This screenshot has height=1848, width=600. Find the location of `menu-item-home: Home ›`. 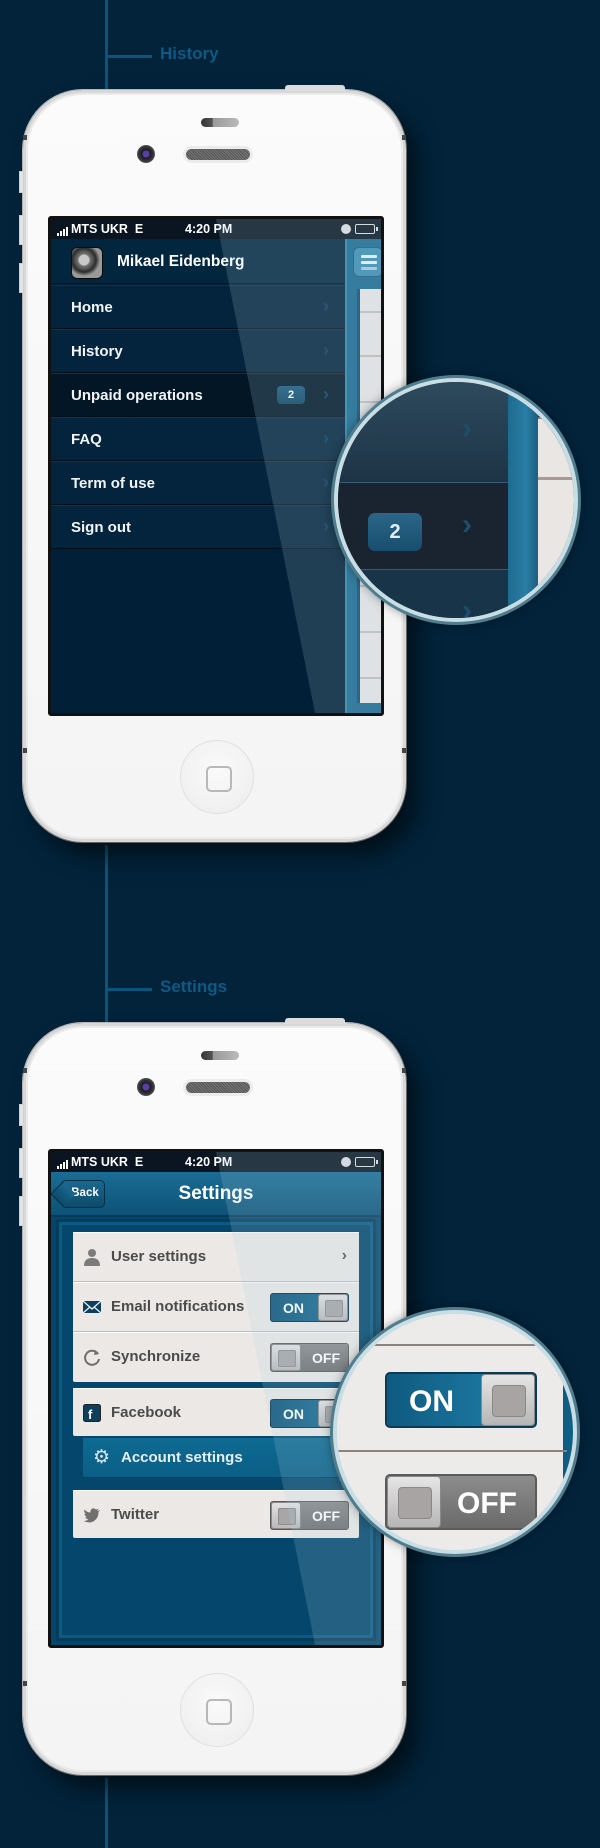

menu-item-home: Home › is located at coordinates (198, 307).